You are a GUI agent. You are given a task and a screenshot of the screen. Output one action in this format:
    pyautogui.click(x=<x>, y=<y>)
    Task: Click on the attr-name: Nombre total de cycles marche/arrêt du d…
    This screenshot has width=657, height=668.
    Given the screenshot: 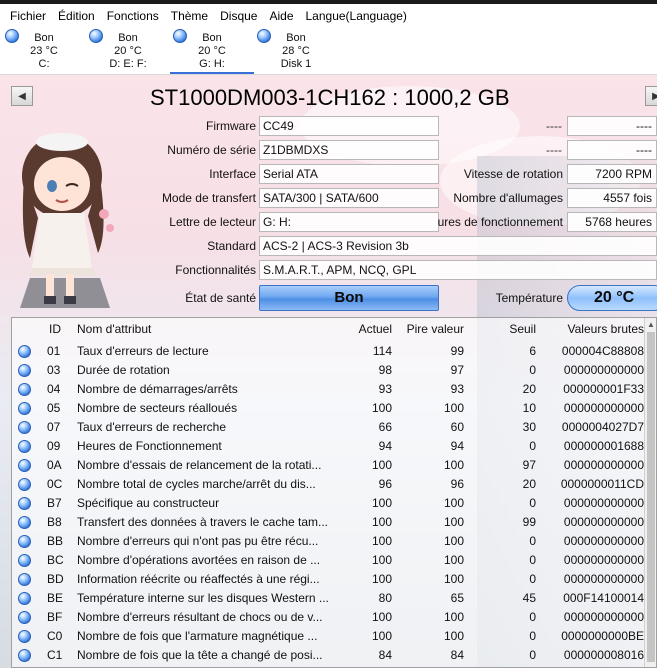 What is the action you would take?
    pyautogui.click(x=196, y=484)
    